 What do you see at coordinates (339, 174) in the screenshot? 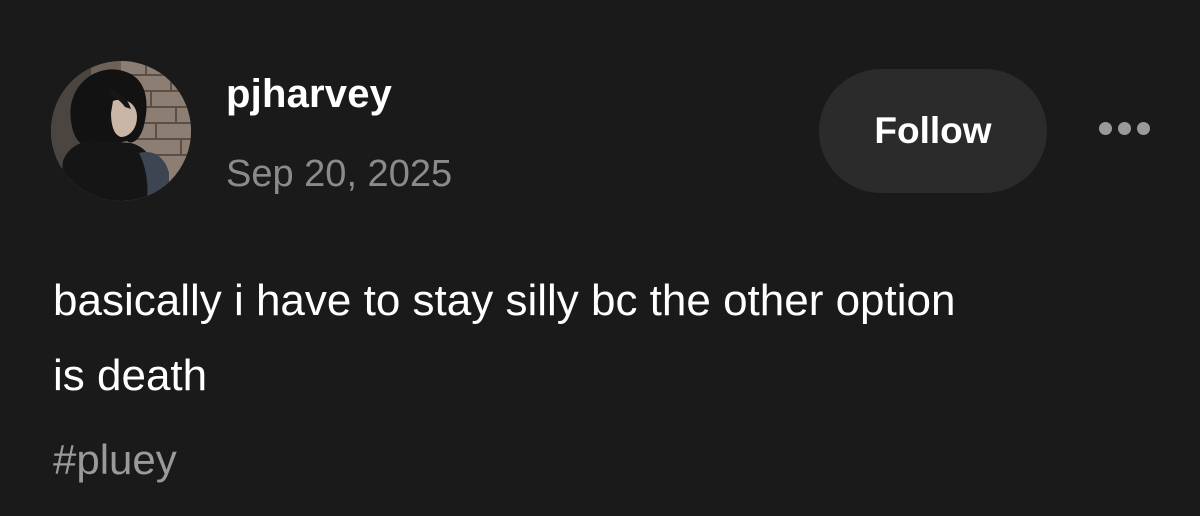
I see `post-date: Sep 20, 2025` at bounding box center [339, 174].